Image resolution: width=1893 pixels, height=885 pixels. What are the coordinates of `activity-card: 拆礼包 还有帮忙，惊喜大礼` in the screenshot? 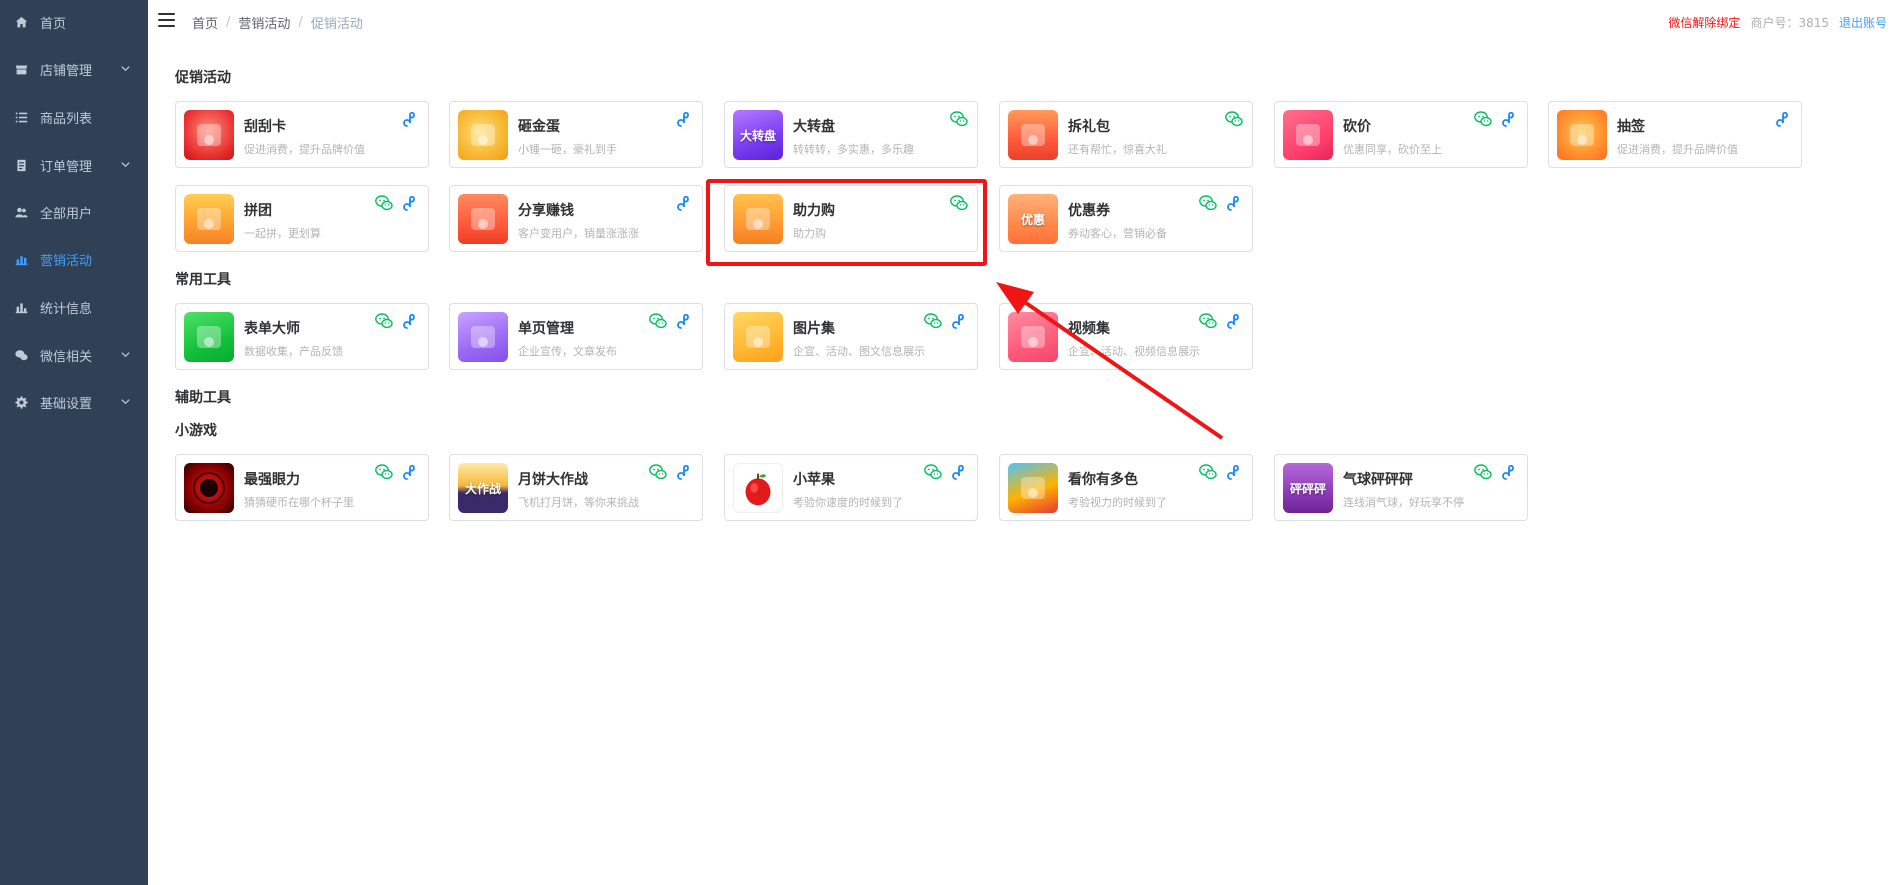 It's located at (1126, 134).